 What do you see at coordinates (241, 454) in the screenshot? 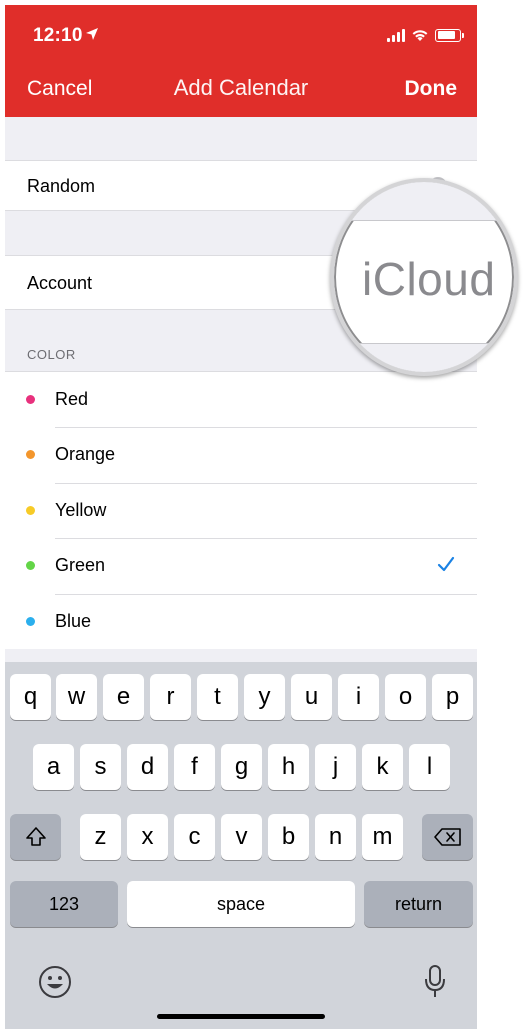
I see `color-row-orange: Orange` at bounding box center [241, 454].